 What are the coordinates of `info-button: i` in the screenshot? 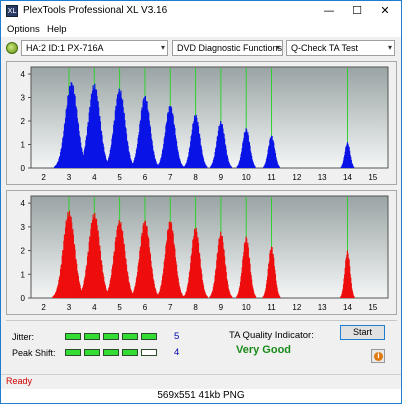 It's located at (378, 356).